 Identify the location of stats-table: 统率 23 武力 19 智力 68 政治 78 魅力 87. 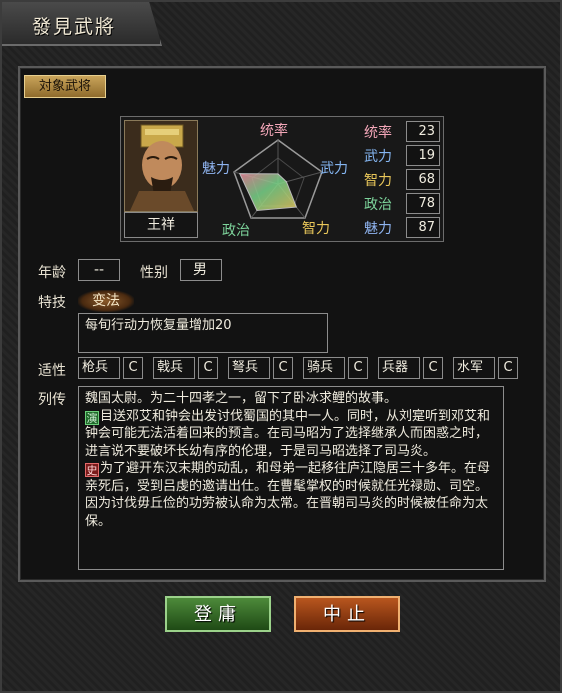
(400, 180).